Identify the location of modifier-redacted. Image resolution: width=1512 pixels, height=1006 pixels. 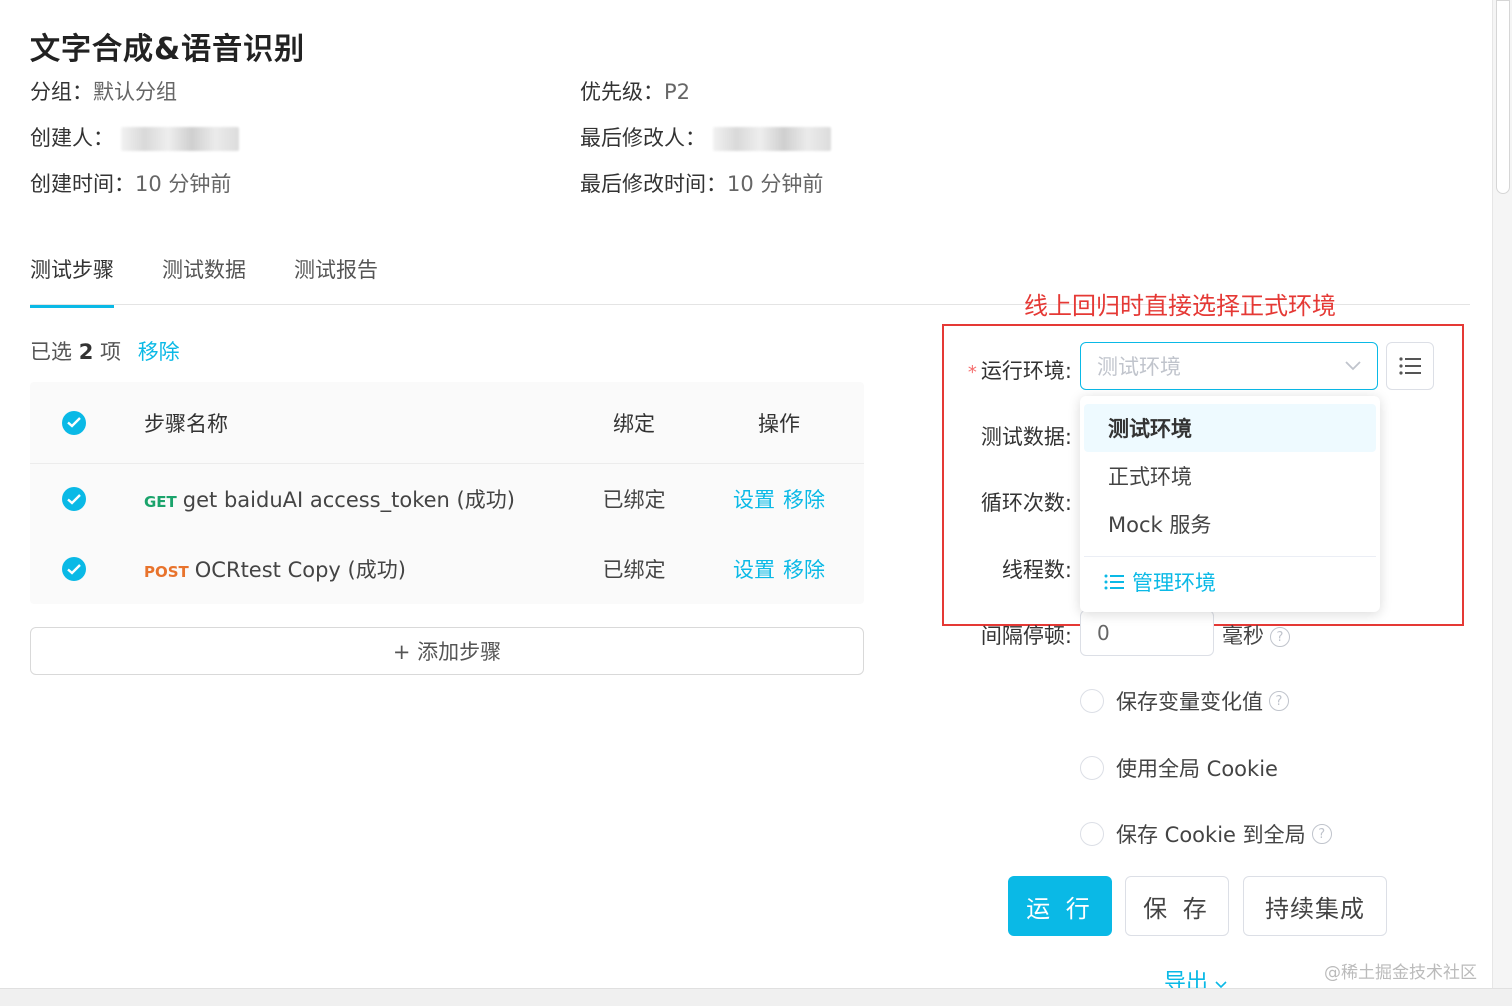
(771, 139).